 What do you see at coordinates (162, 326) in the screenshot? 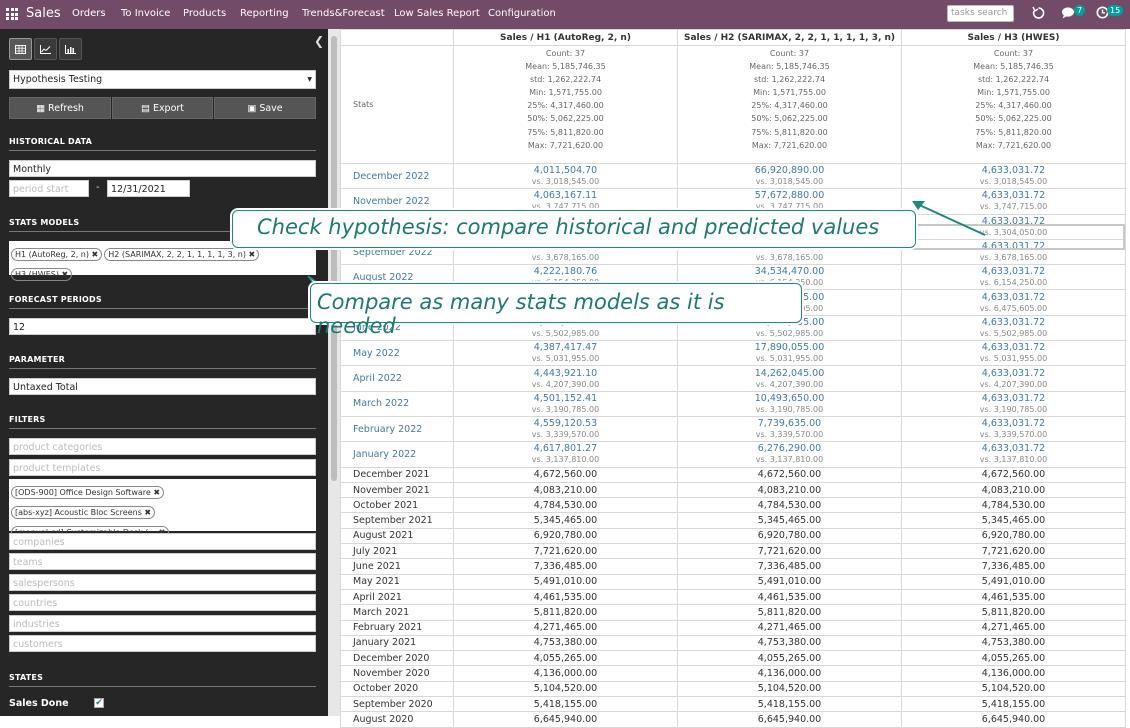
I see `forecast-periods-input: 12` at bounding box center [162, 326].